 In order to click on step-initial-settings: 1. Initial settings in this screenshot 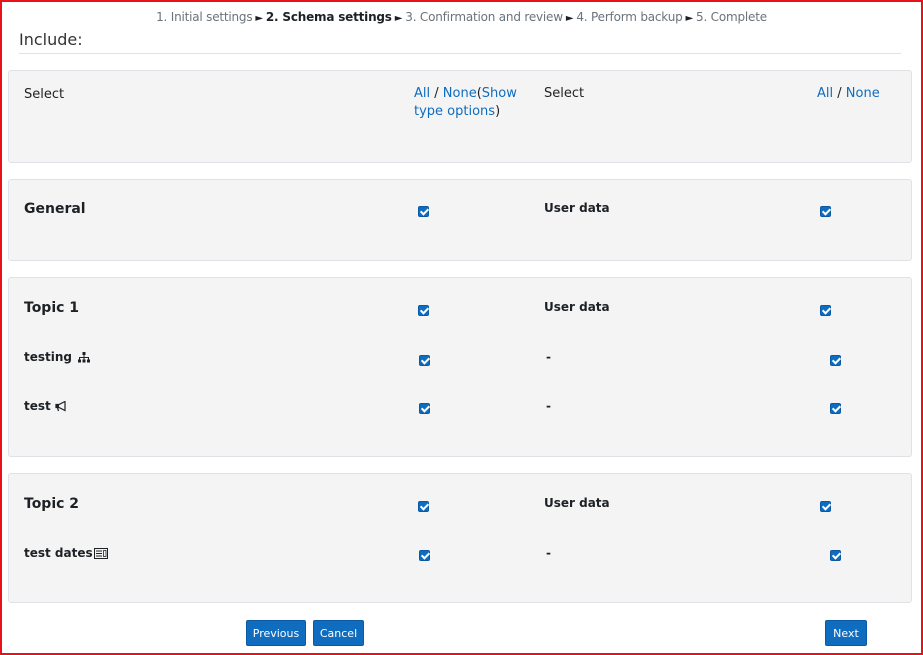, I will do `click(204, 17)`.